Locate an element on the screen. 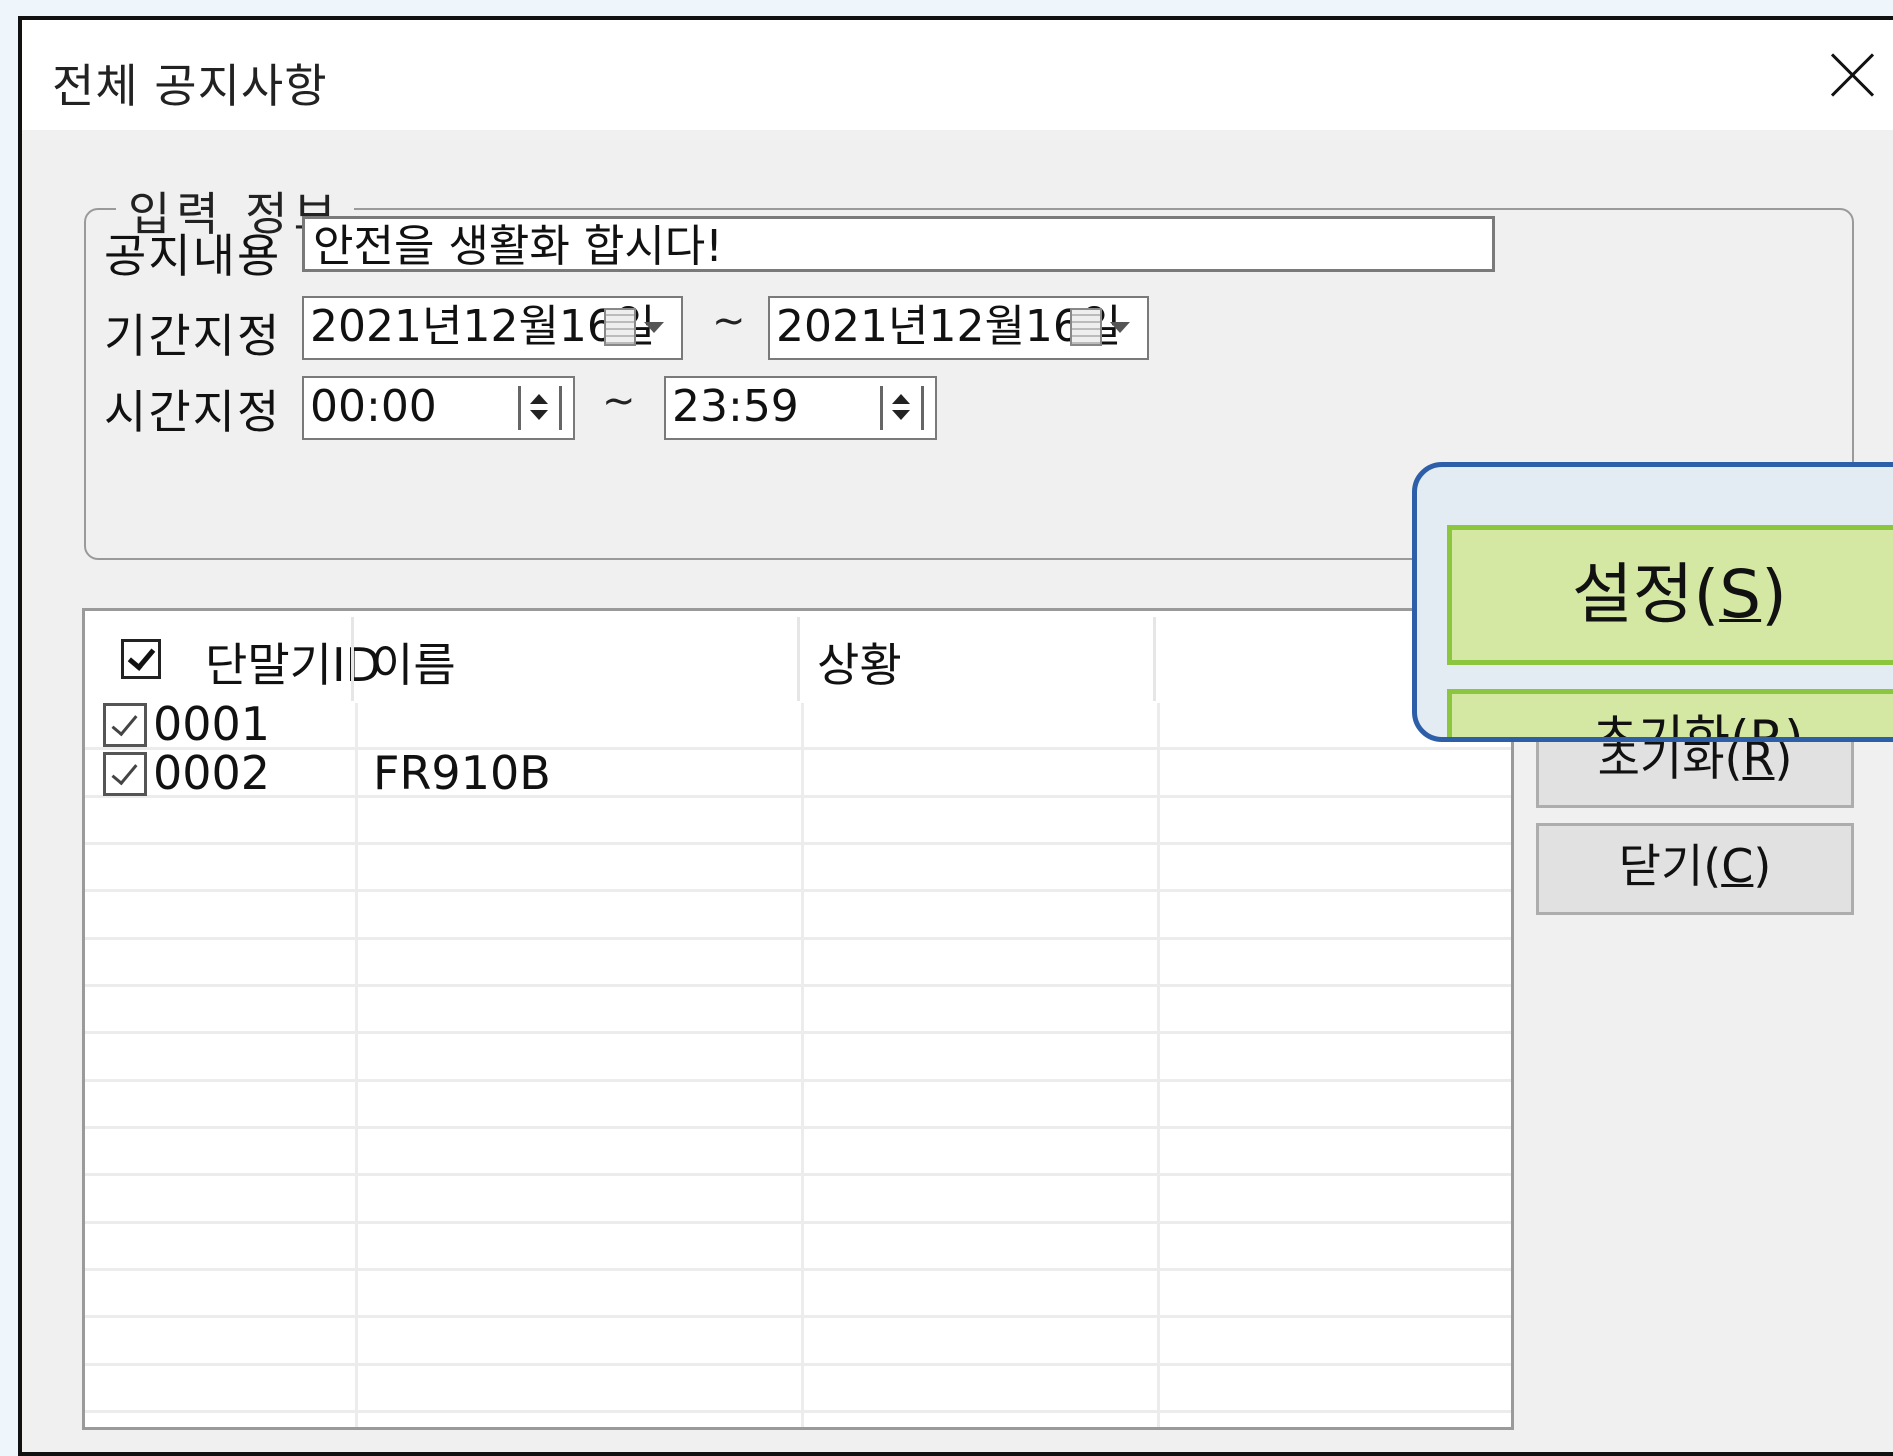  time-to-value: 23:59 is located at coordinates (735, 406).